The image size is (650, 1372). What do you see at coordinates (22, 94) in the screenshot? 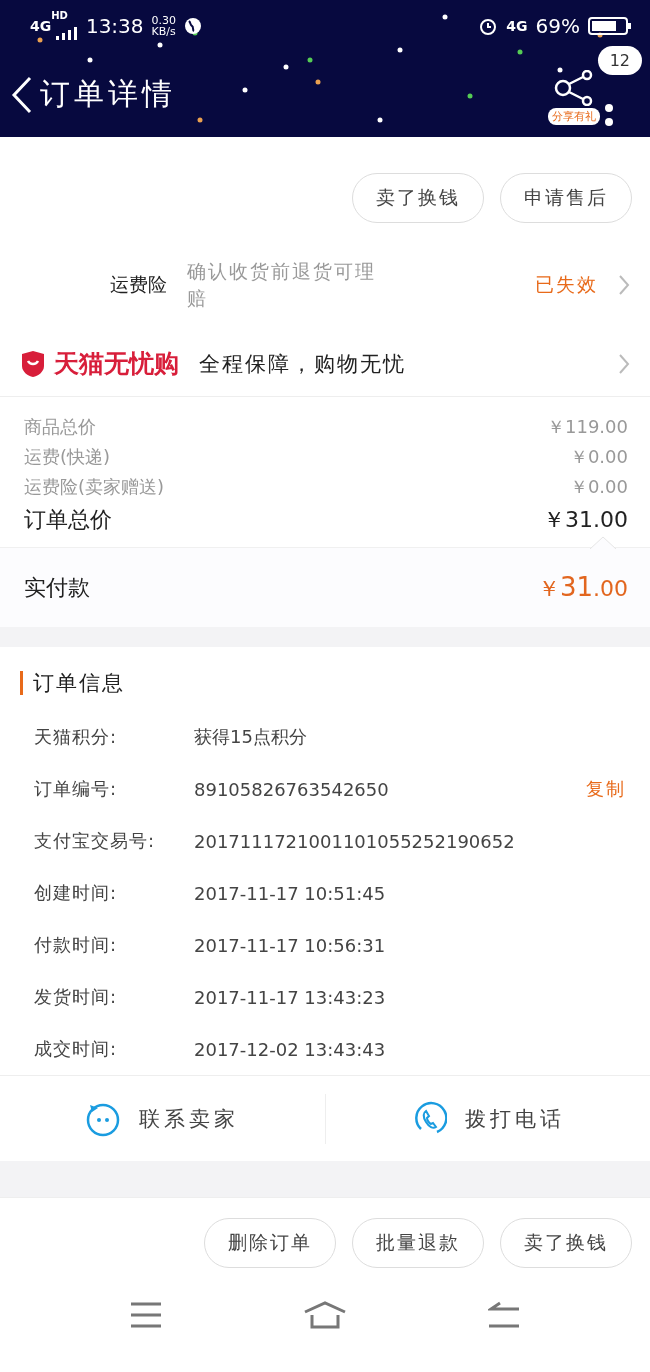
I see `back-icon` at bounding box center [22, 94].